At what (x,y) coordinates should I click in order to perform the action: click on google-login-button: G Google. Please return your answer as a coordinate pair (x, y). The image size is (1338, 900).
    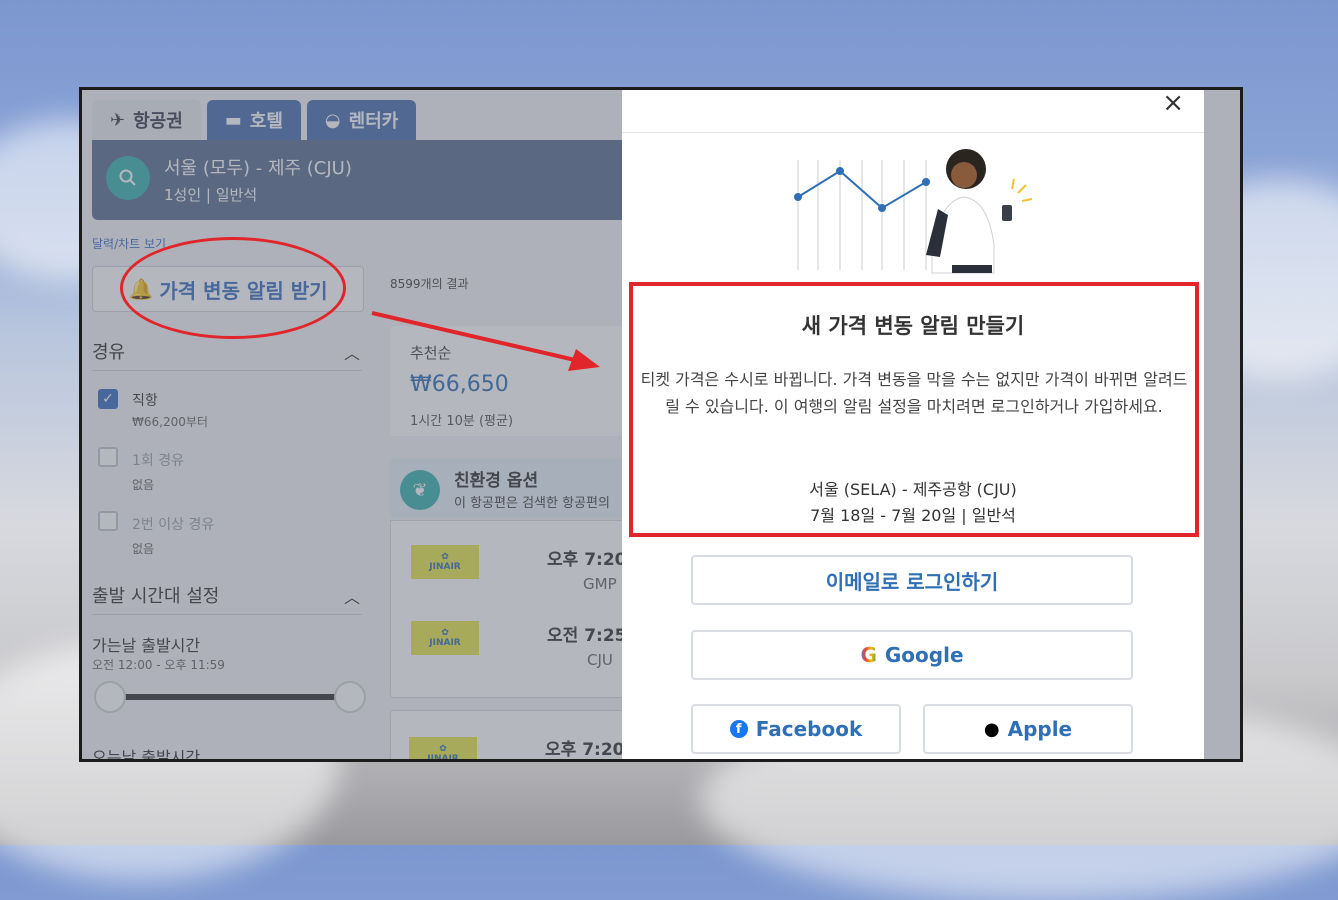
    Looking at the image, I should click on (912, 655).